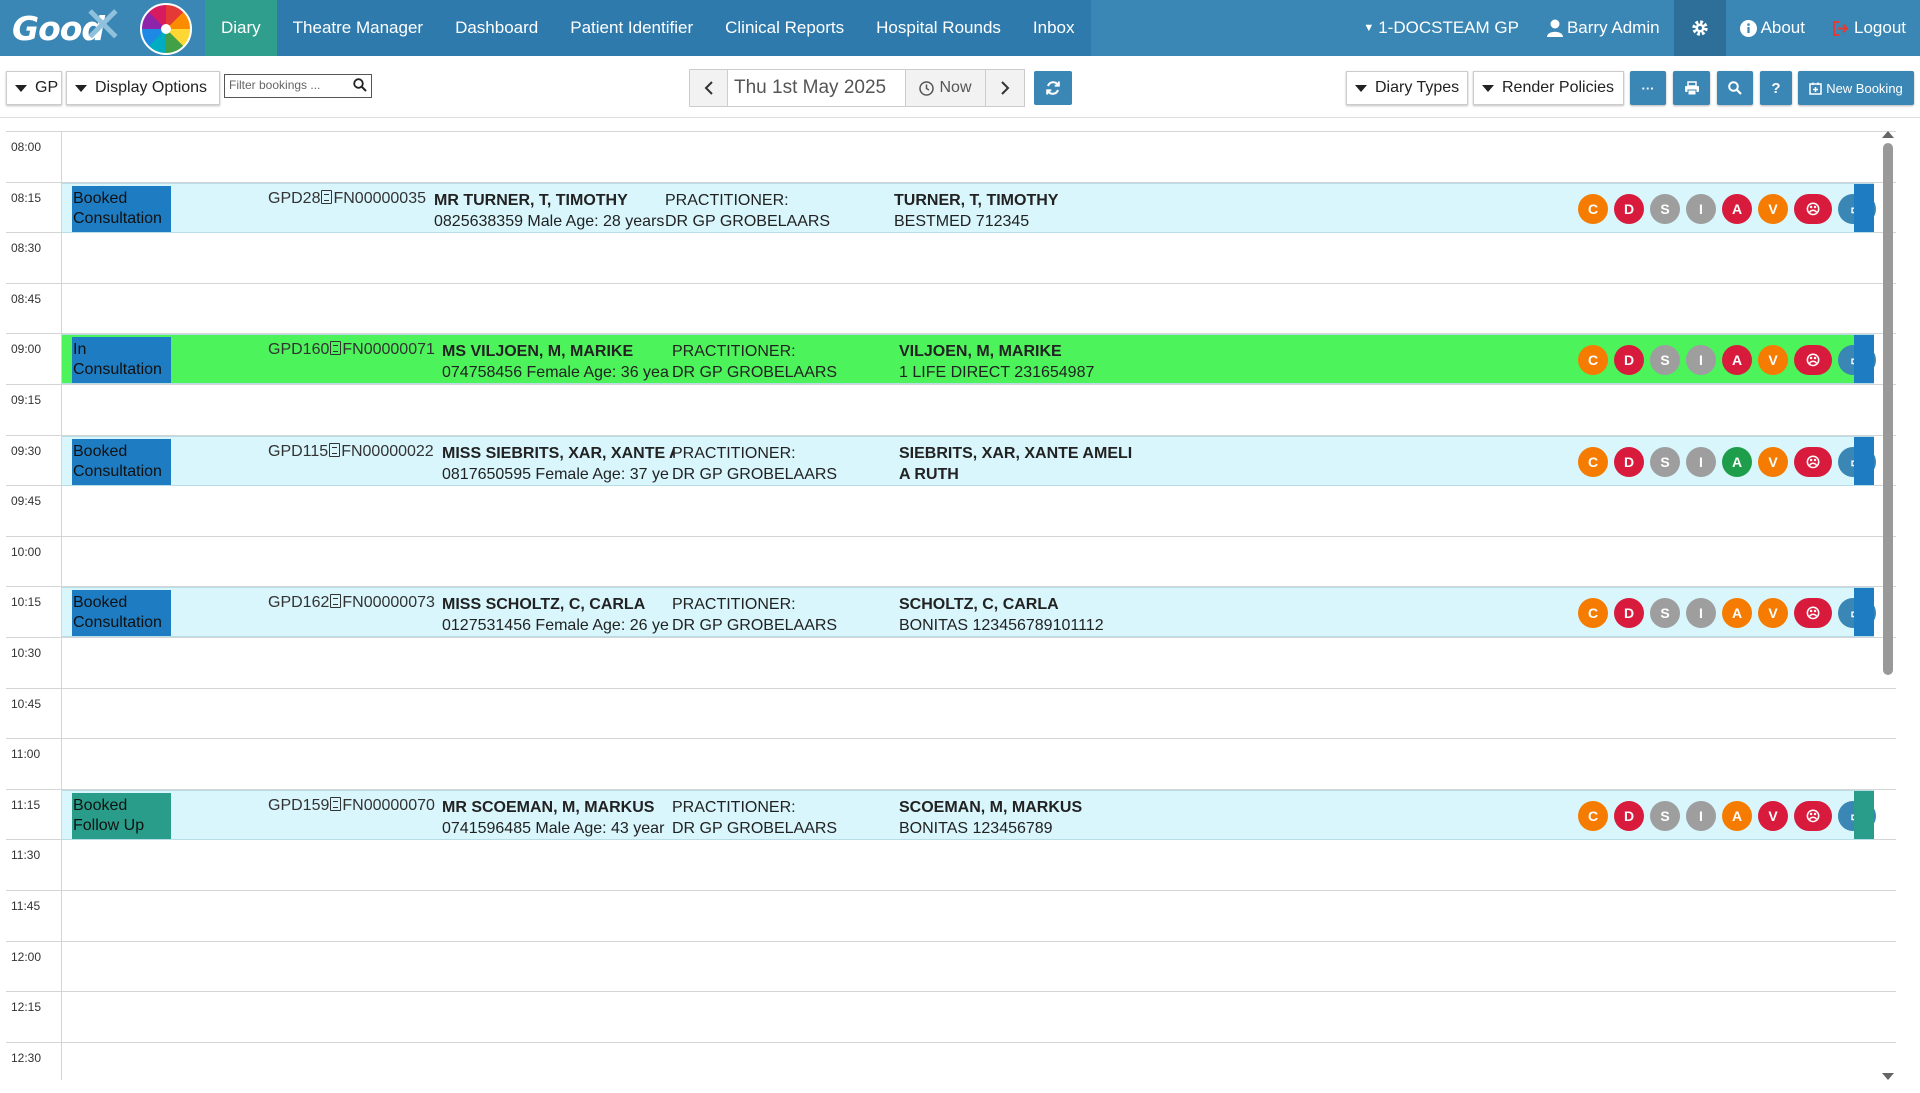 The image size is (1920, 1093). Describe the element at coordinates (558, 453) in the screenshot. I see `patient-name: MISS SIEBRITS, XAR, XANTE A` at that location.